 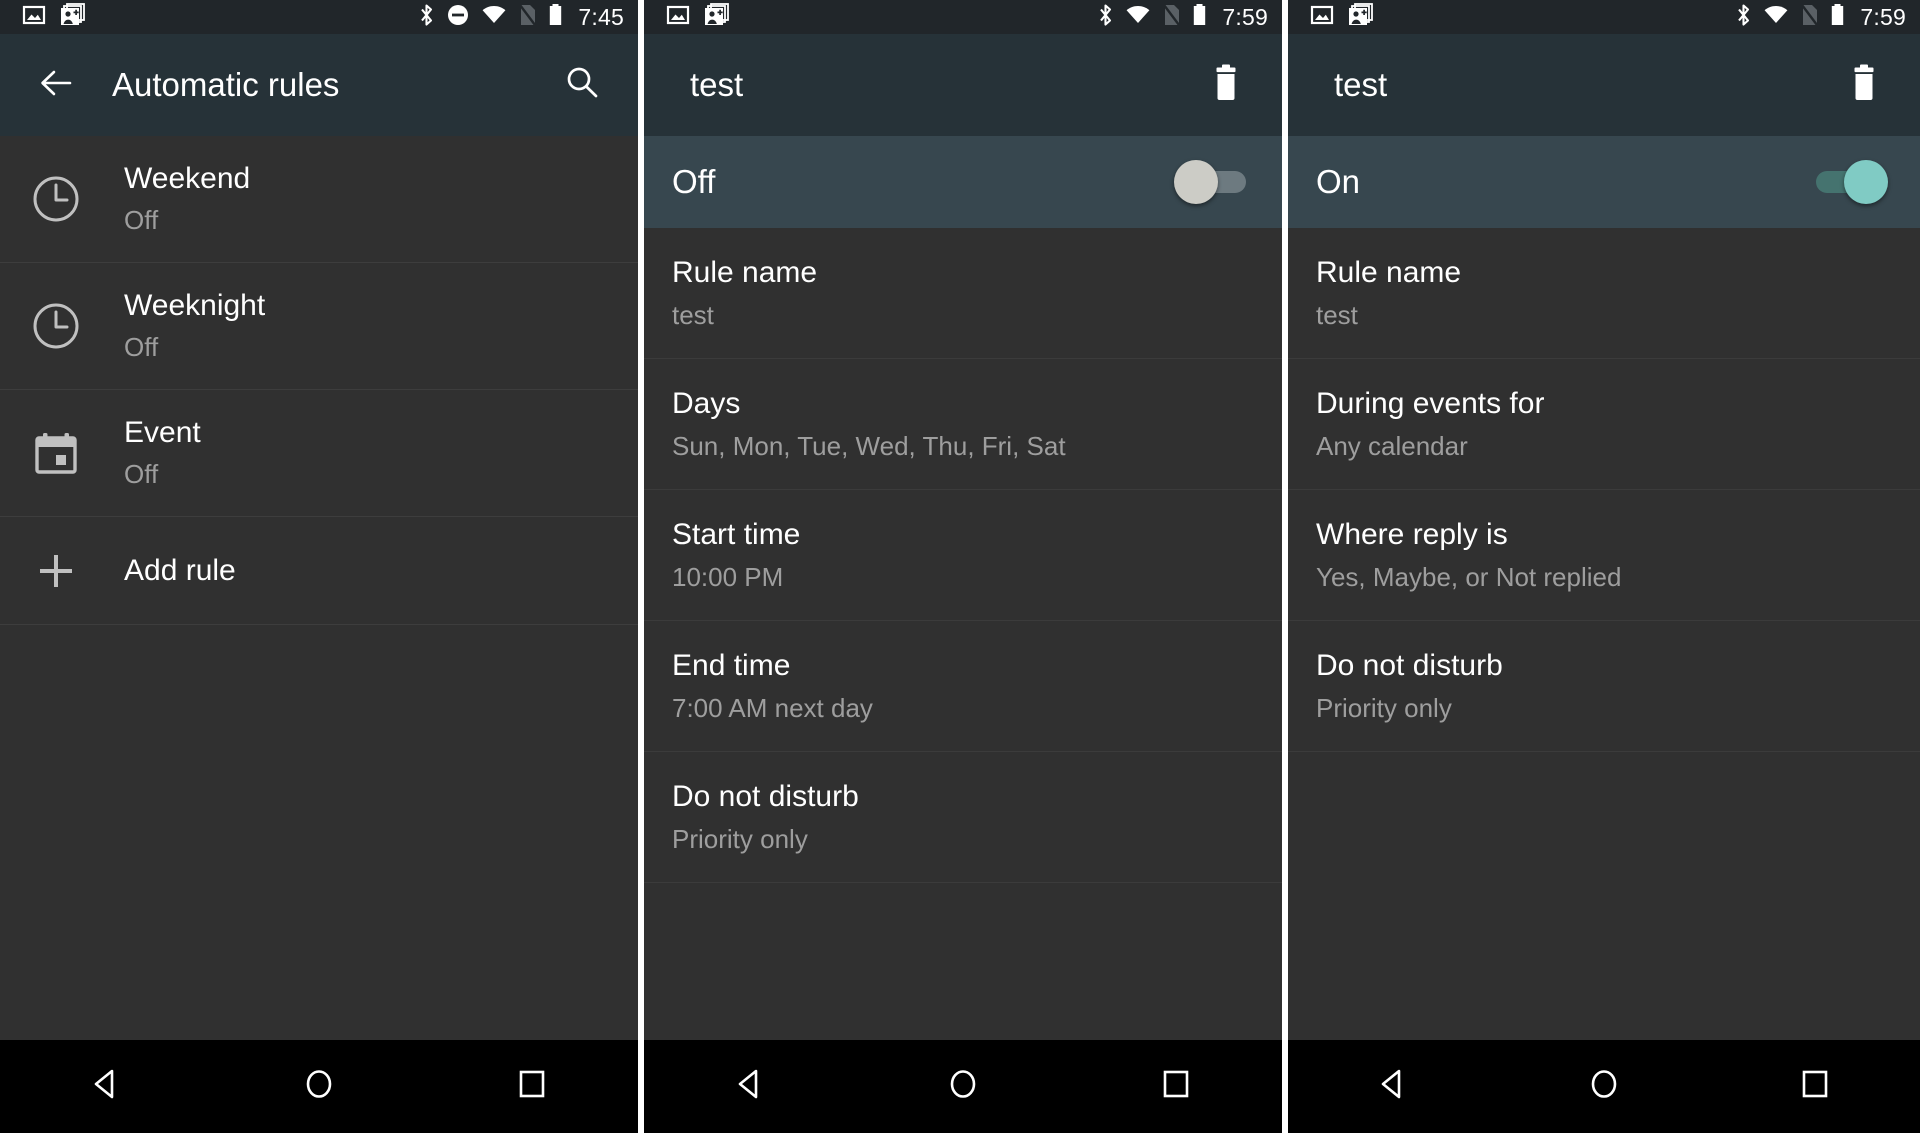 What do you see at coordinates (745, 272) in the screenshot?
I see `list-item-title: Rule name` at bounding box center [745, 272].